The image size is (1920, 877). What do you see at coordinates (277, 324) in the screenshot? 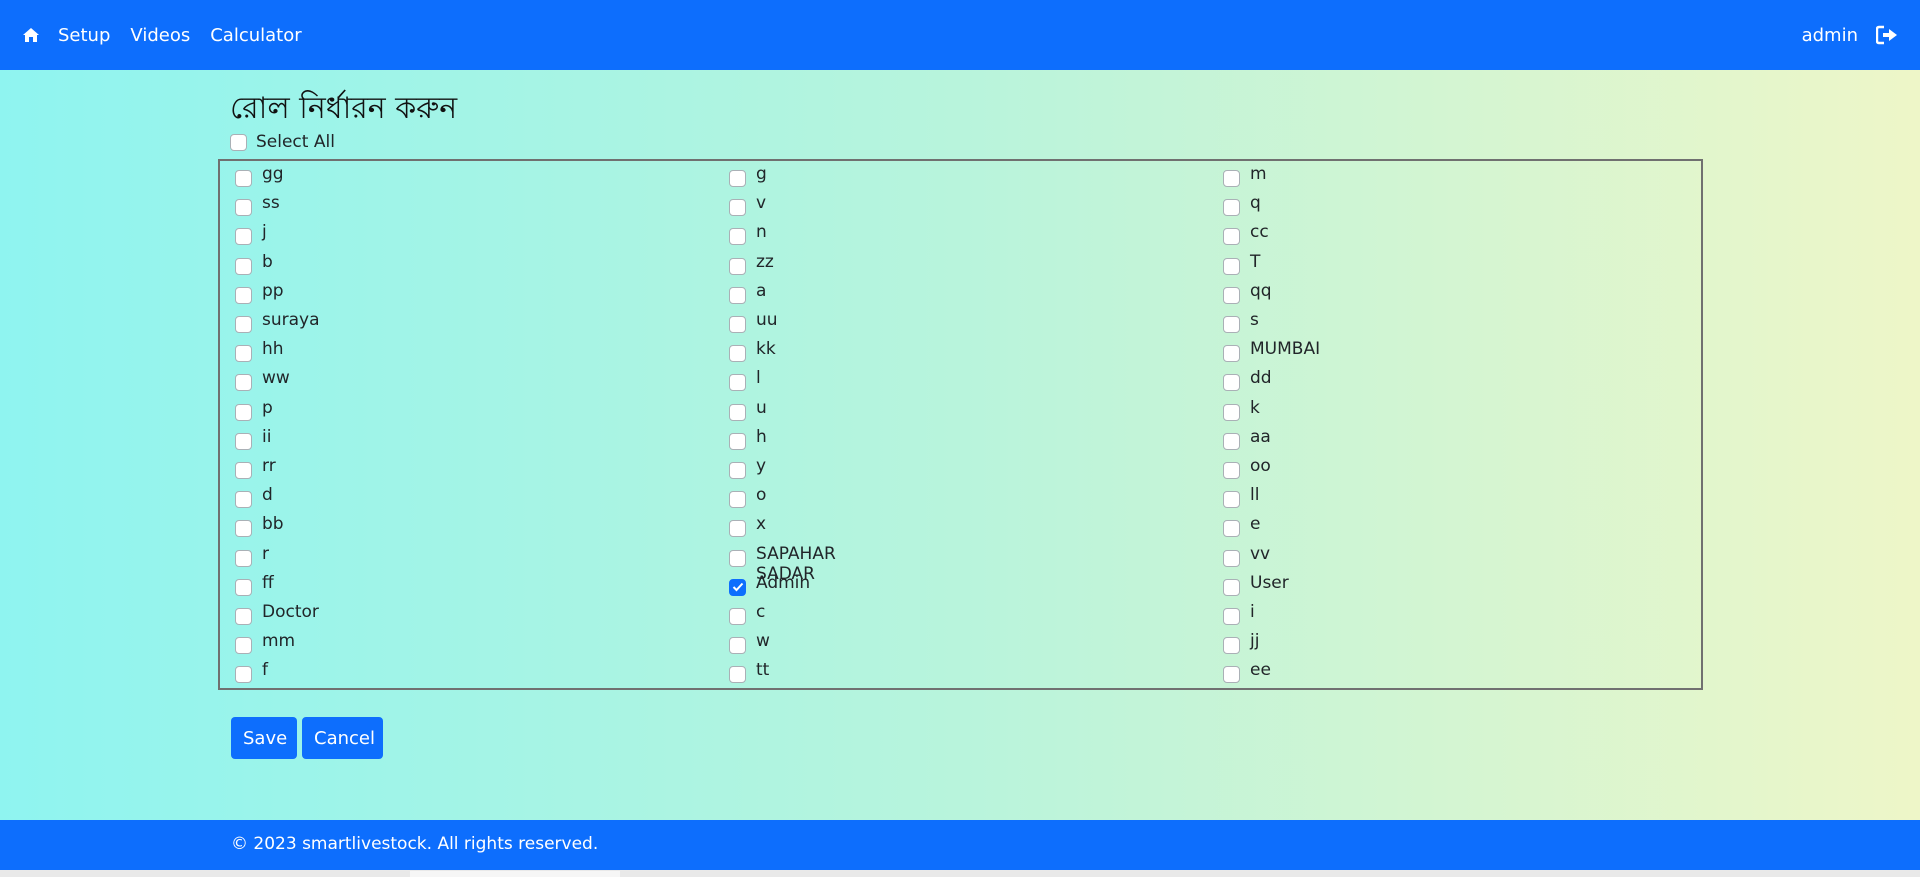
I see `role-checkbox-item: suraya` at bounding box center [277, 324].